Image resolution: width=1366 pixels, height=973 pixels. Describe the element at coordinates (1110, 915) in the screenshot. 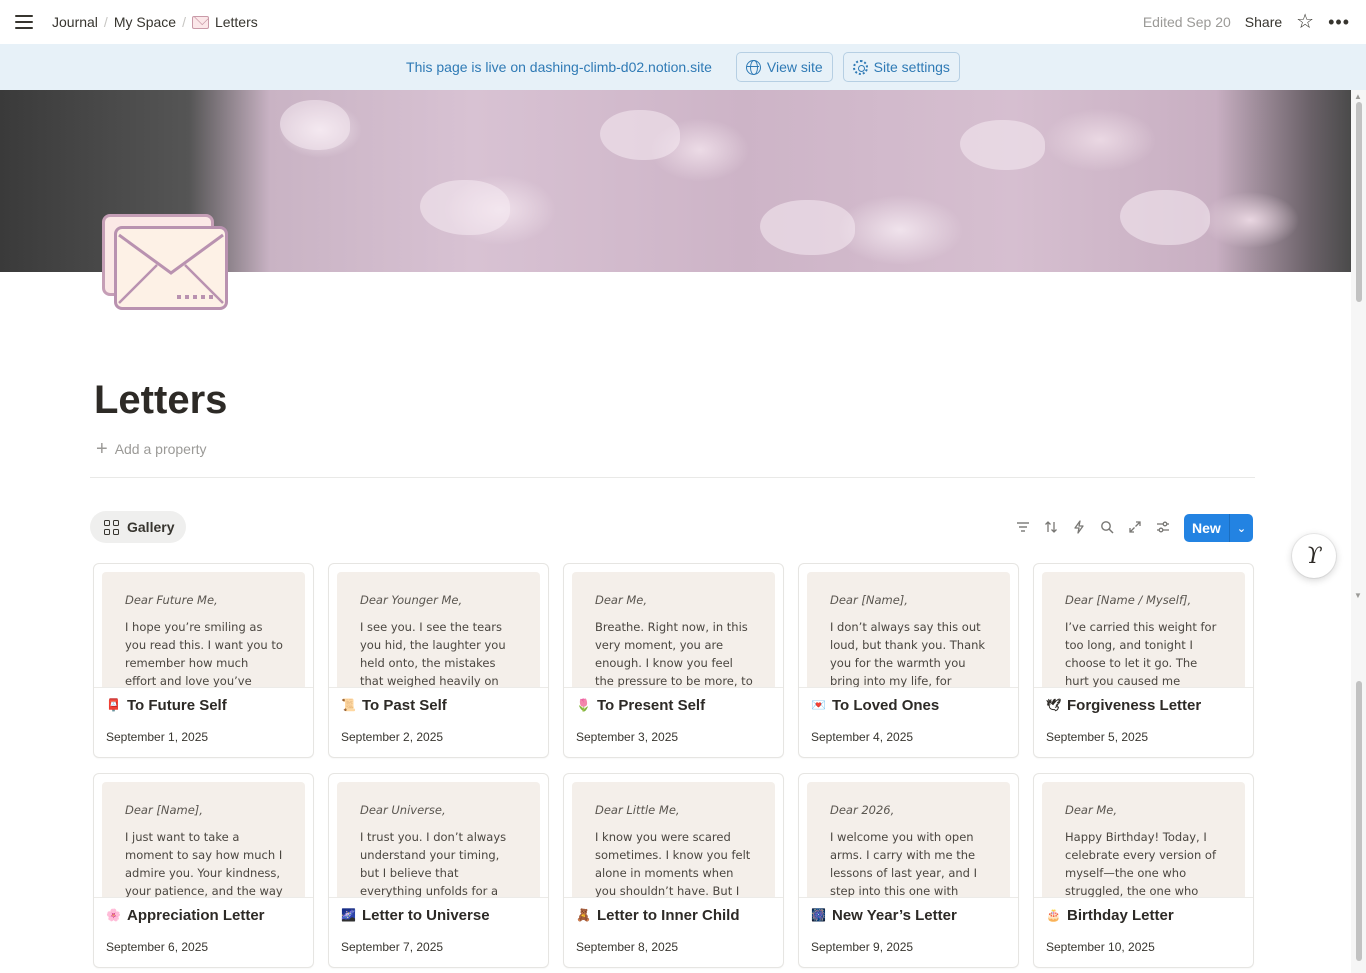

I see `card-title: 🎂 Birthday Letter` at that location.